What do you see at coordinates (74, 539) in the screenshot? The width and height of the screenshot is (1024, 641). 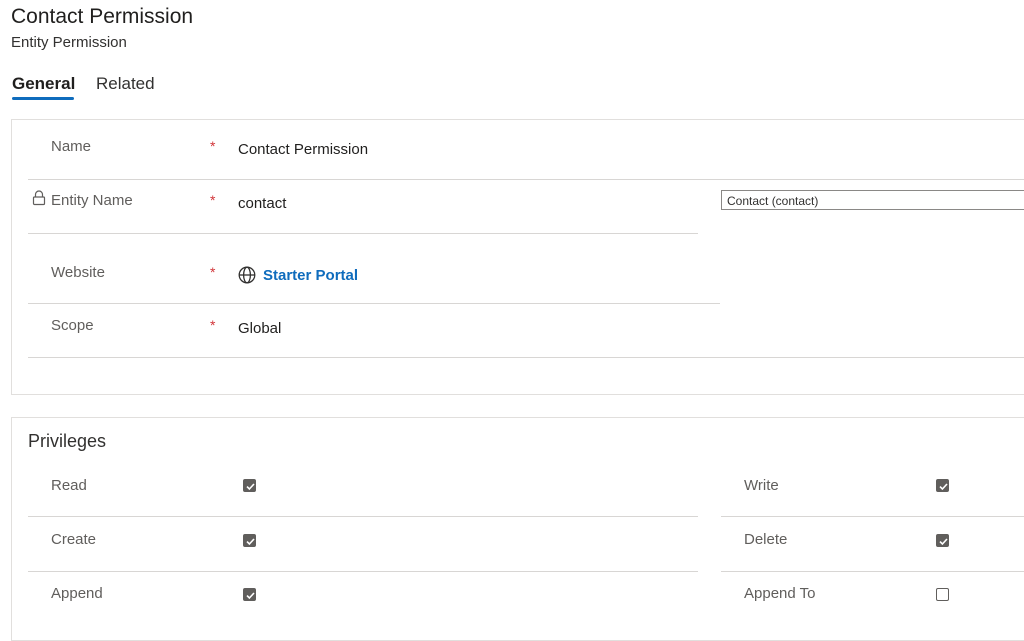 I see `privilege-label-create: Create` at bounding box center [74, 539].